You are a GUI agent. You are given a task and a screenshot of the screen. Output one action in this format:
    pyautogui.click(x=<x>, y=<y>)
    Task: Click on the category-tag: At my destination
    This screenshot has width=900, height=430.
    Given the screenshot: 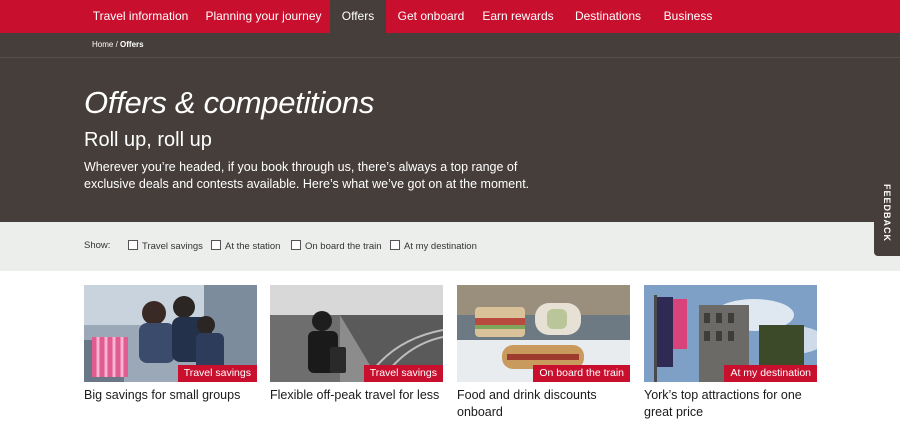 What is the action you would take?
    pyautogui.click(x=770, y=373)
    